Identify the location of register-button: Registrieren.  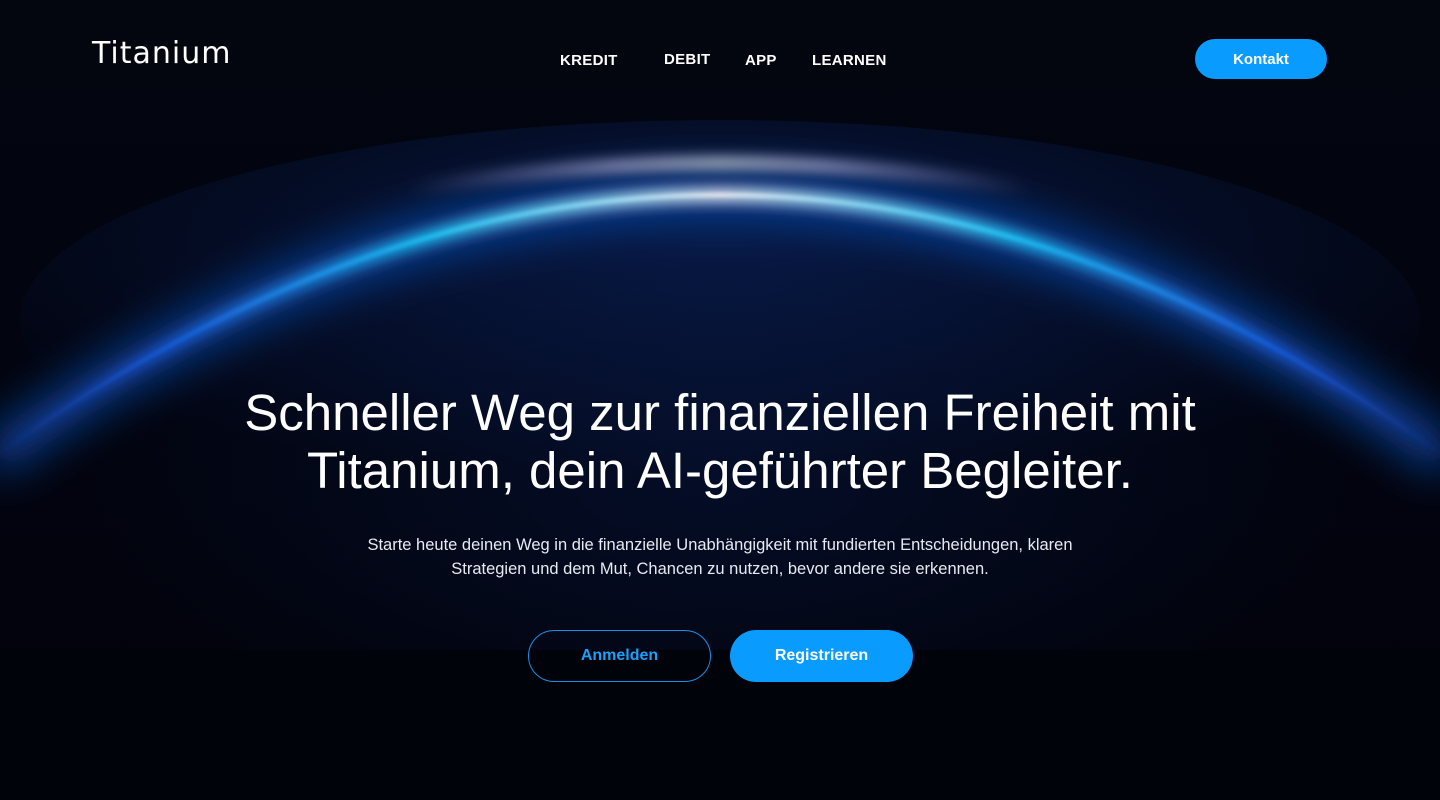
(821, 656).